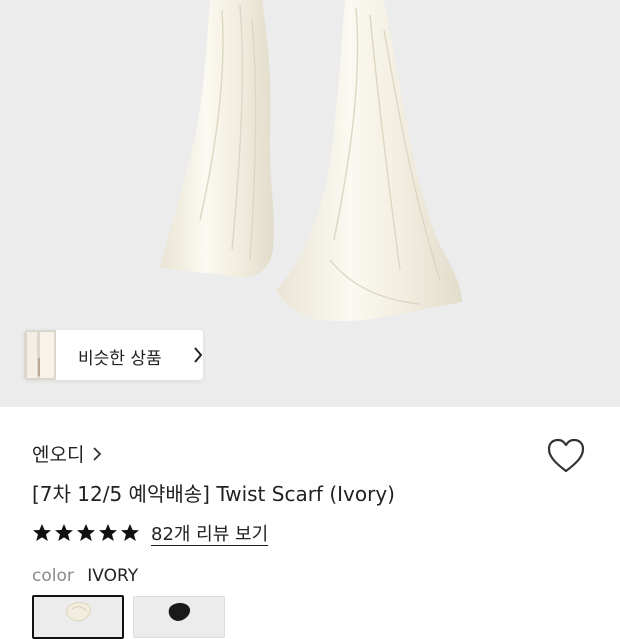 This screenshot has height=639, width=620. What do you see at coordinates (53, 576) in the screenshot?
I see `color-label: color` at bounding box center [53, 576].